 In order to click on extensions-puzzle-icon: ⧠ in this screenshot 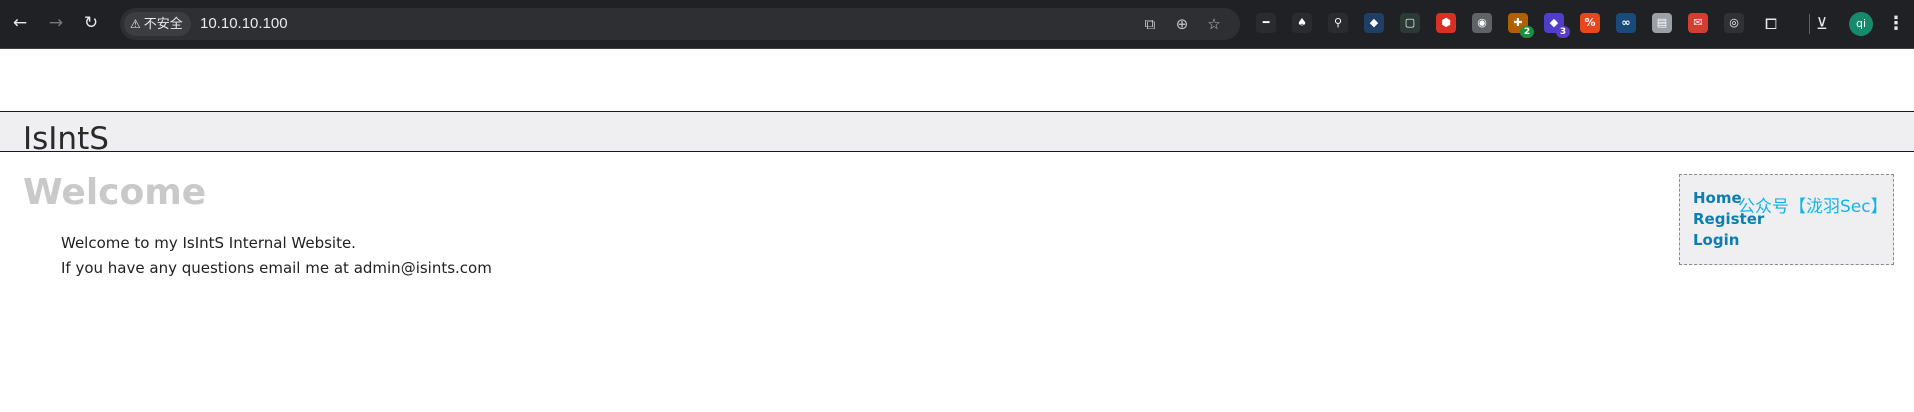, I will do `click(1771, 24)`.